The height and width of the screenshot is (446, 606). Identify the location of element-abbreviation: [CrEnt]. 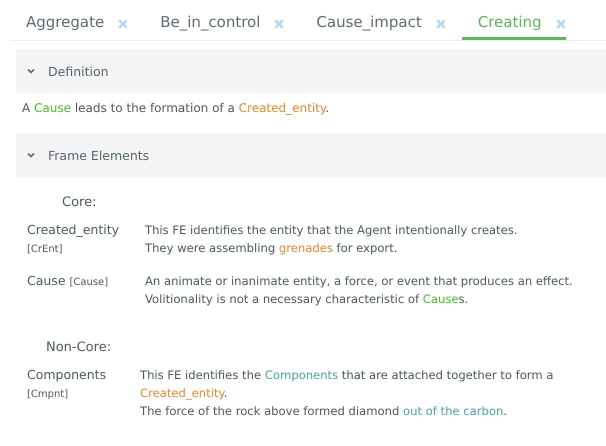
(44, 249).